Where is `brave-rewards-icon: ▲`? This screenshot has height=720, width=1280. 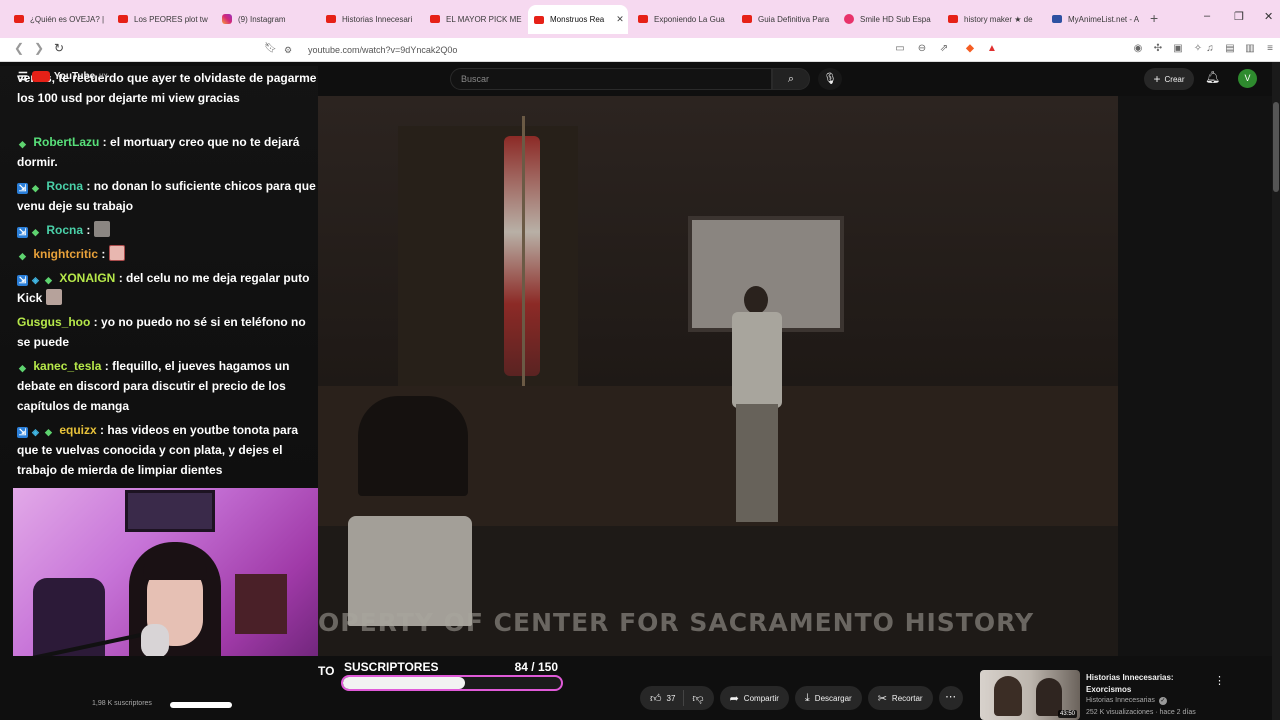
brave-rewards-icon: ▲ is located at coordinates (992, 49).